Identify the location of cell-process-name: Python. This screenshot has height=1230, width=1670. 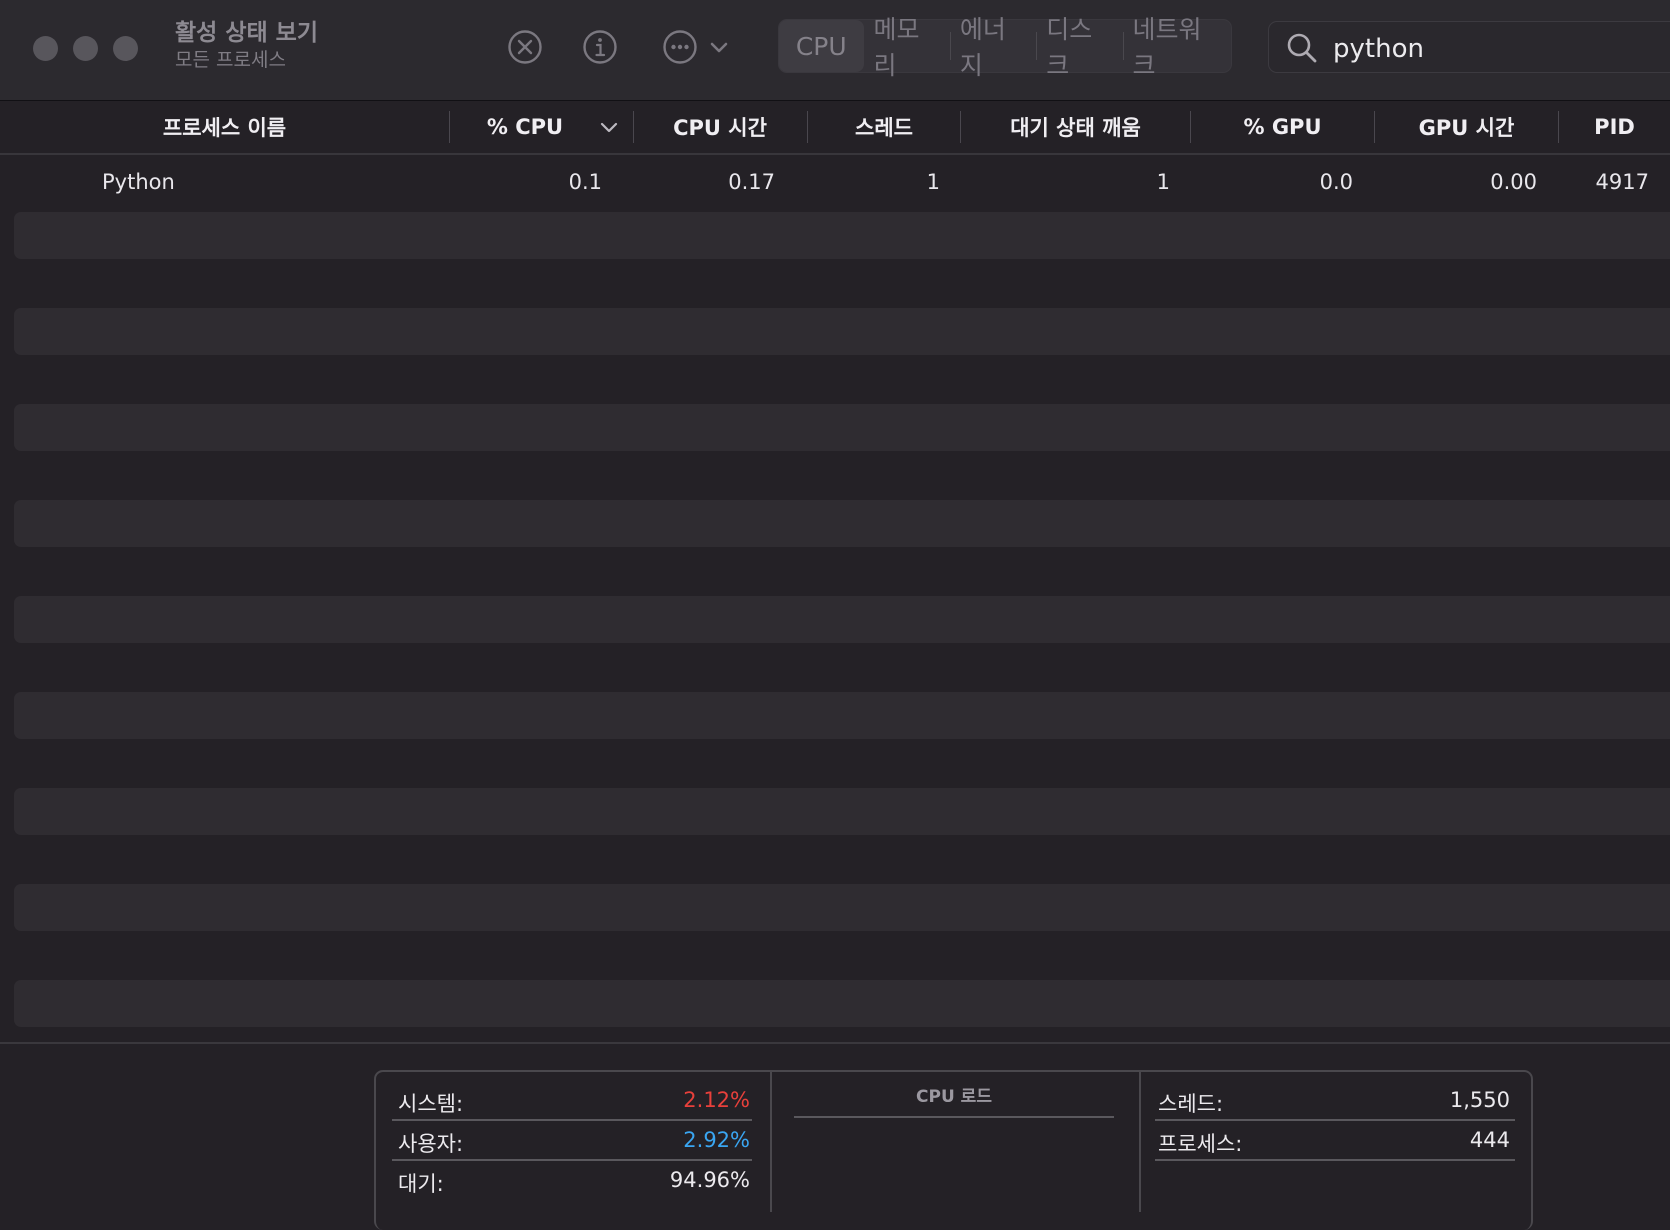
(138, 182).